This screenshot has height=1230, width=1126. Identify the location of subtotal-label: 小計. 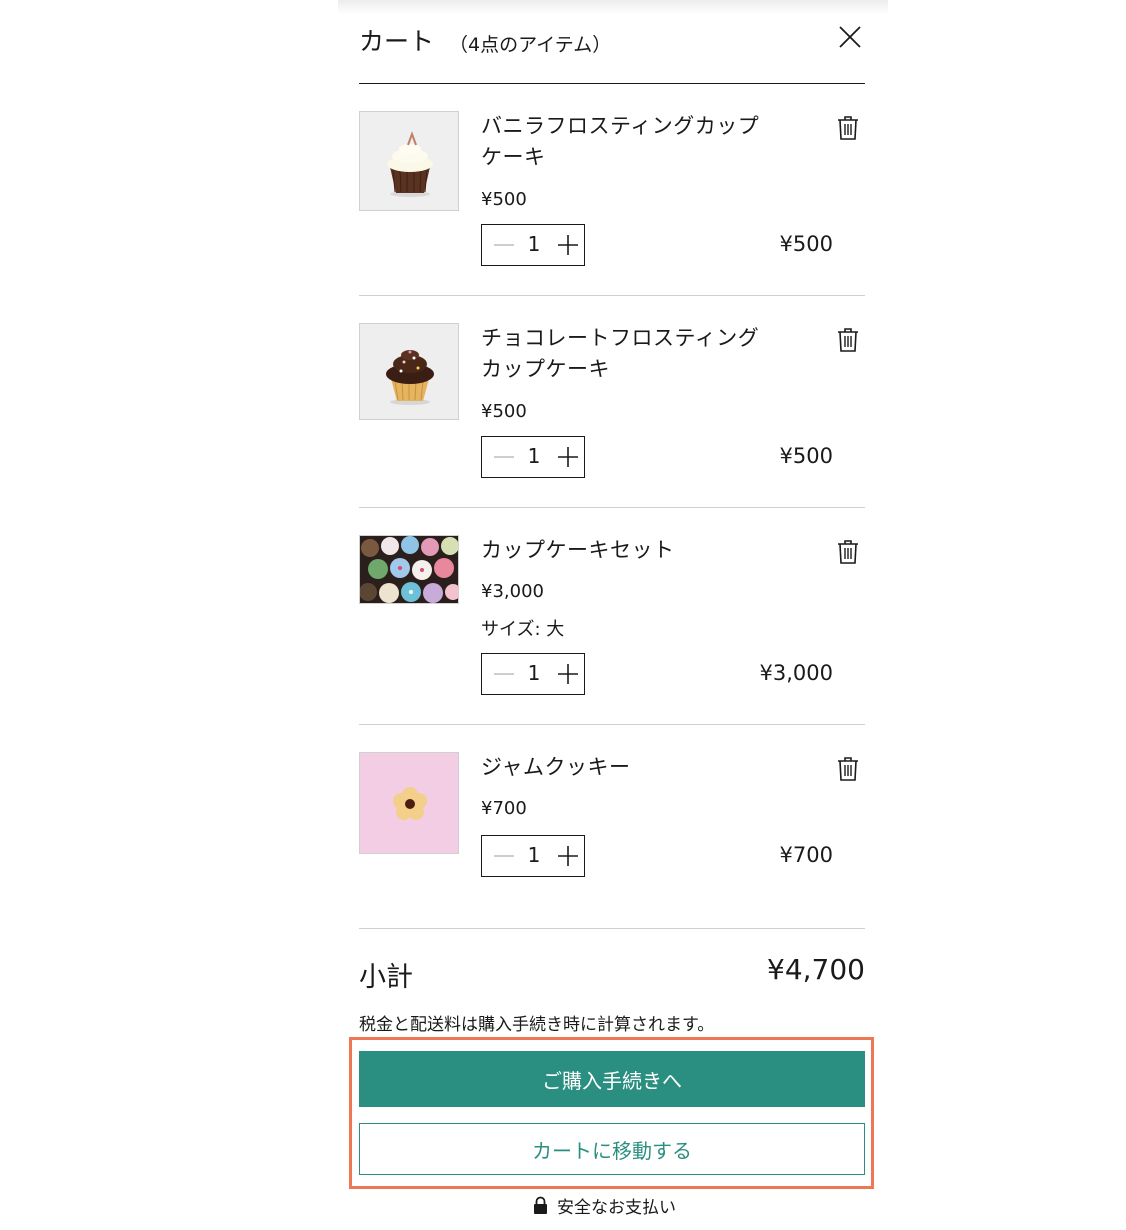
(386, 977).